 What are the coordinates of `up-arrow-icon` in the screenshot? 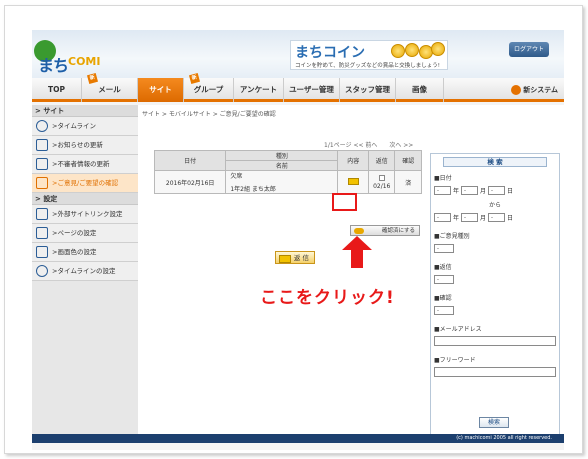 It's located at (357, 252).